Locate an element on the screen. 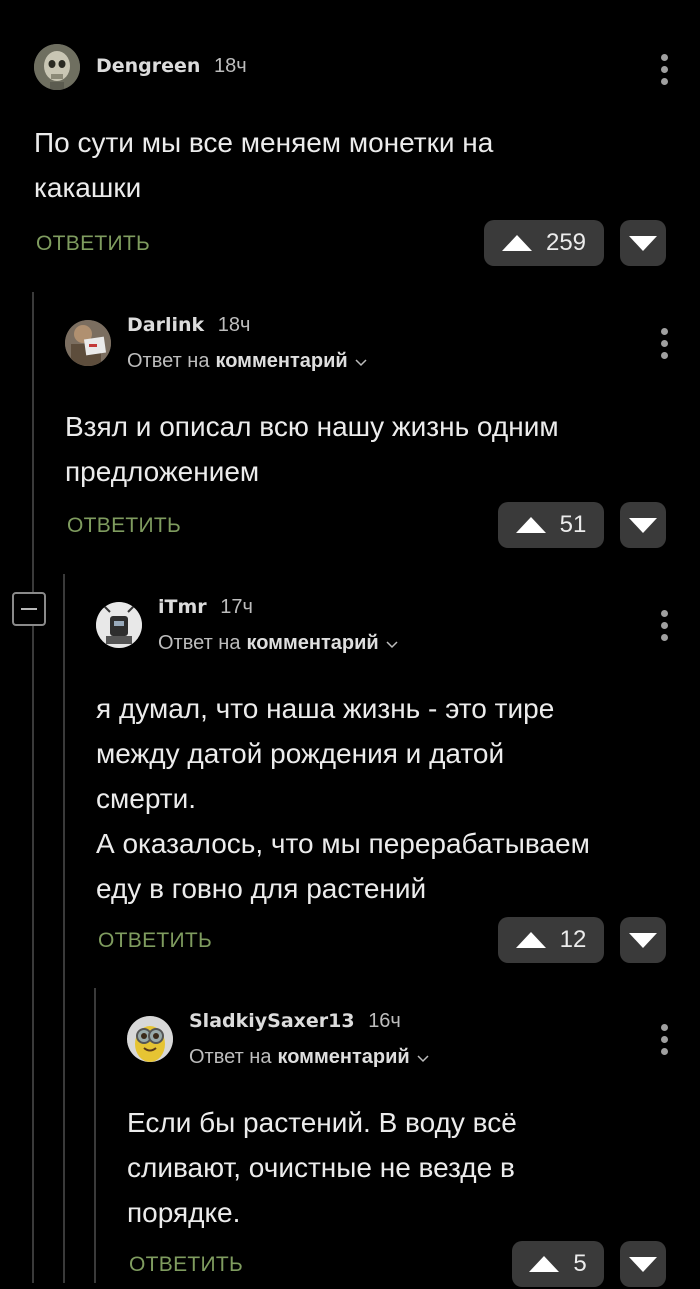 The height and width of the screenshot is (1289, 700). comment-text: По сути мы все меняем монетки на какашки is located at coordinates (264, 165).